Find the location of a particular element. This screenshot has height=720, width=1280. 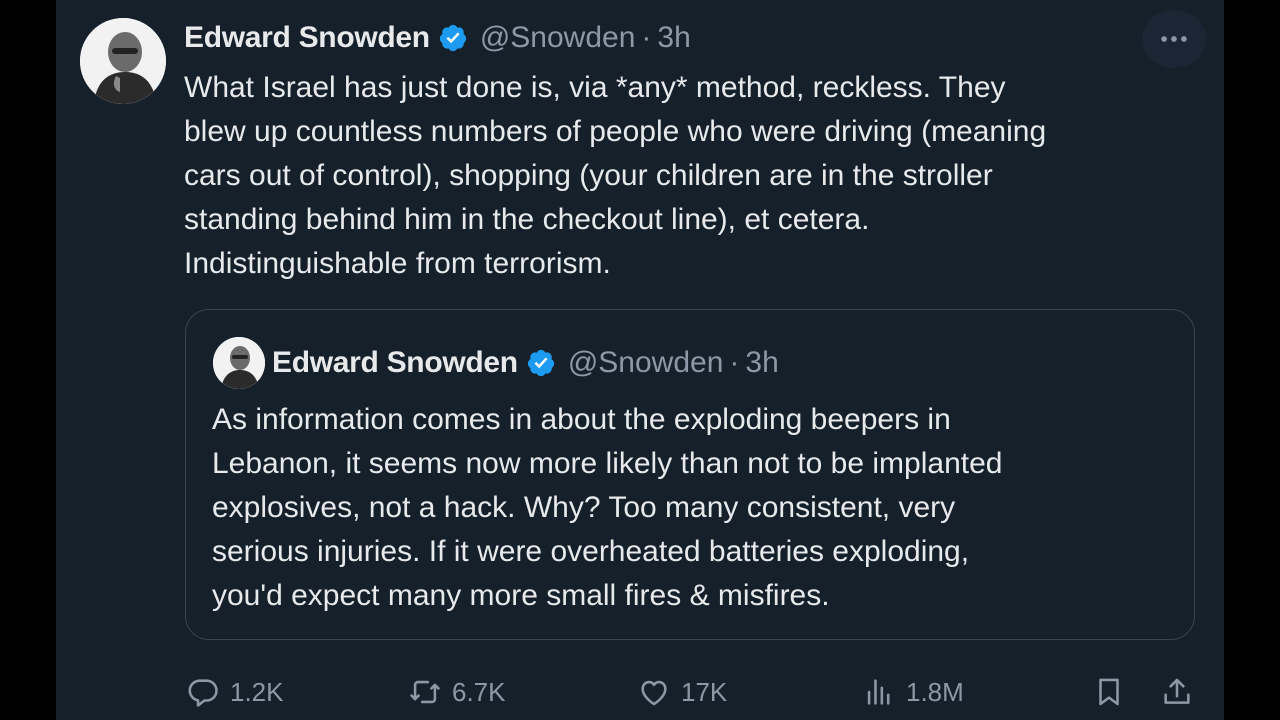

post-actions-bar: 1.2K 6.7K 17K 1.8M is located at coordinates (640, 692).